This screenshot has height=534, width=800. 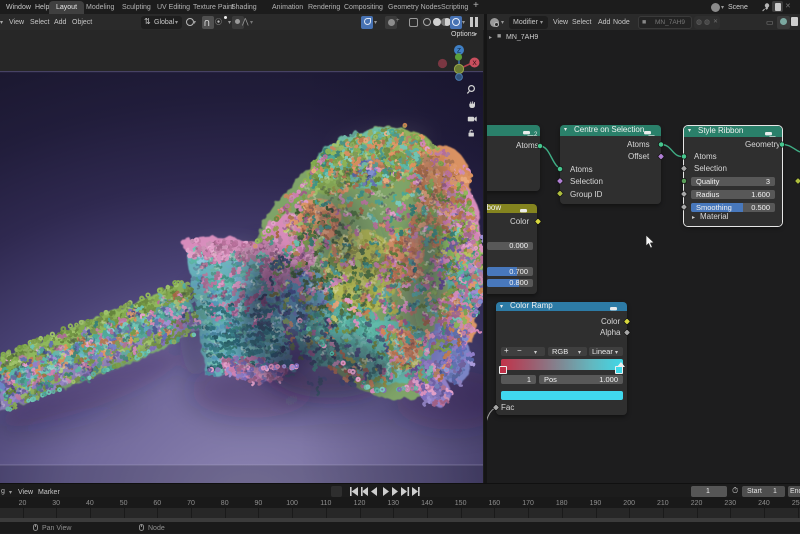 What do you see at coordinates (459, 51) in the screenshot?
I see `svg-text: Z` at bounding box center [459, 51].